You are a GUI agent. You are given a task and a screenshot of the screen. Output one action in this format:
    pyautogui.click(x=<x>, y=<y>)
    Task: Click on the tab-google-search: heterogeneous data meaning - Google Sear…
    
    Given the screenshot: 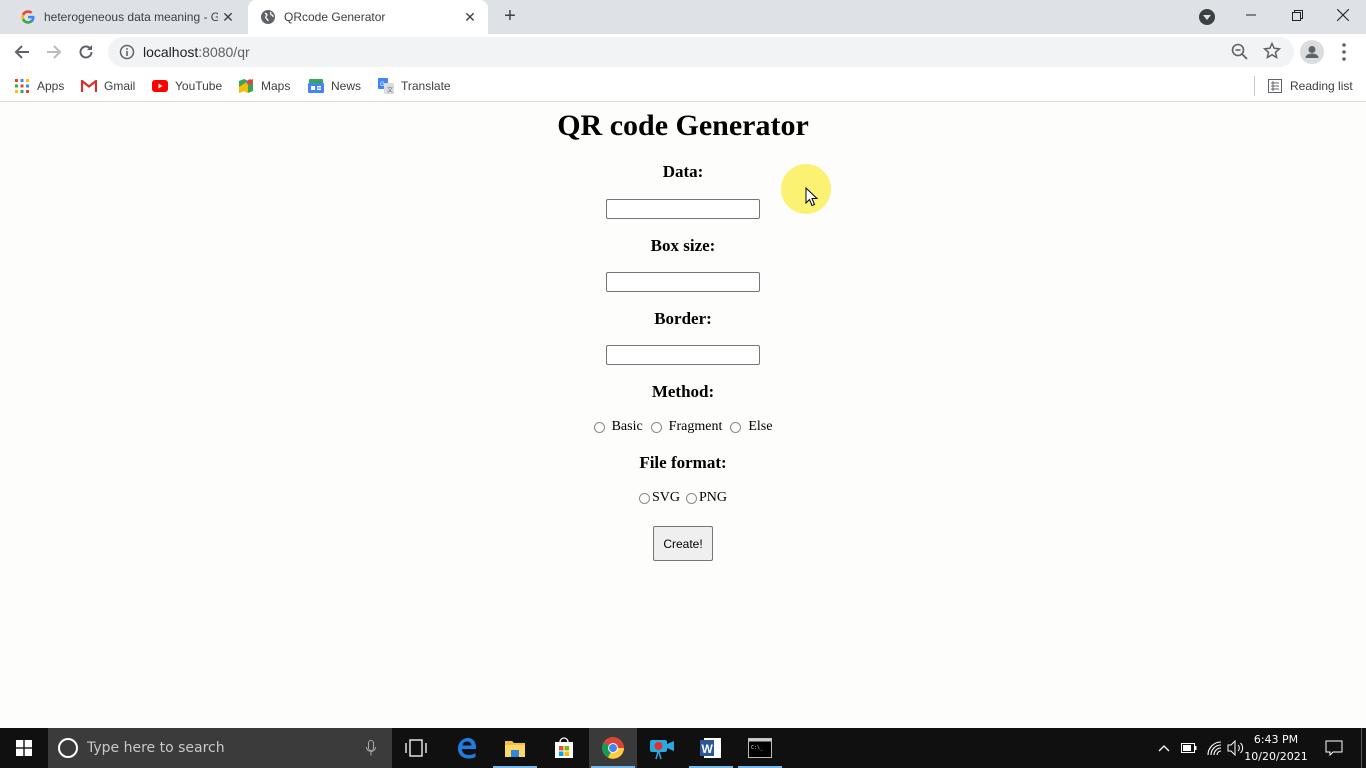 What is the action you would take?
    pyautogui.click(x=127, y=17)
    